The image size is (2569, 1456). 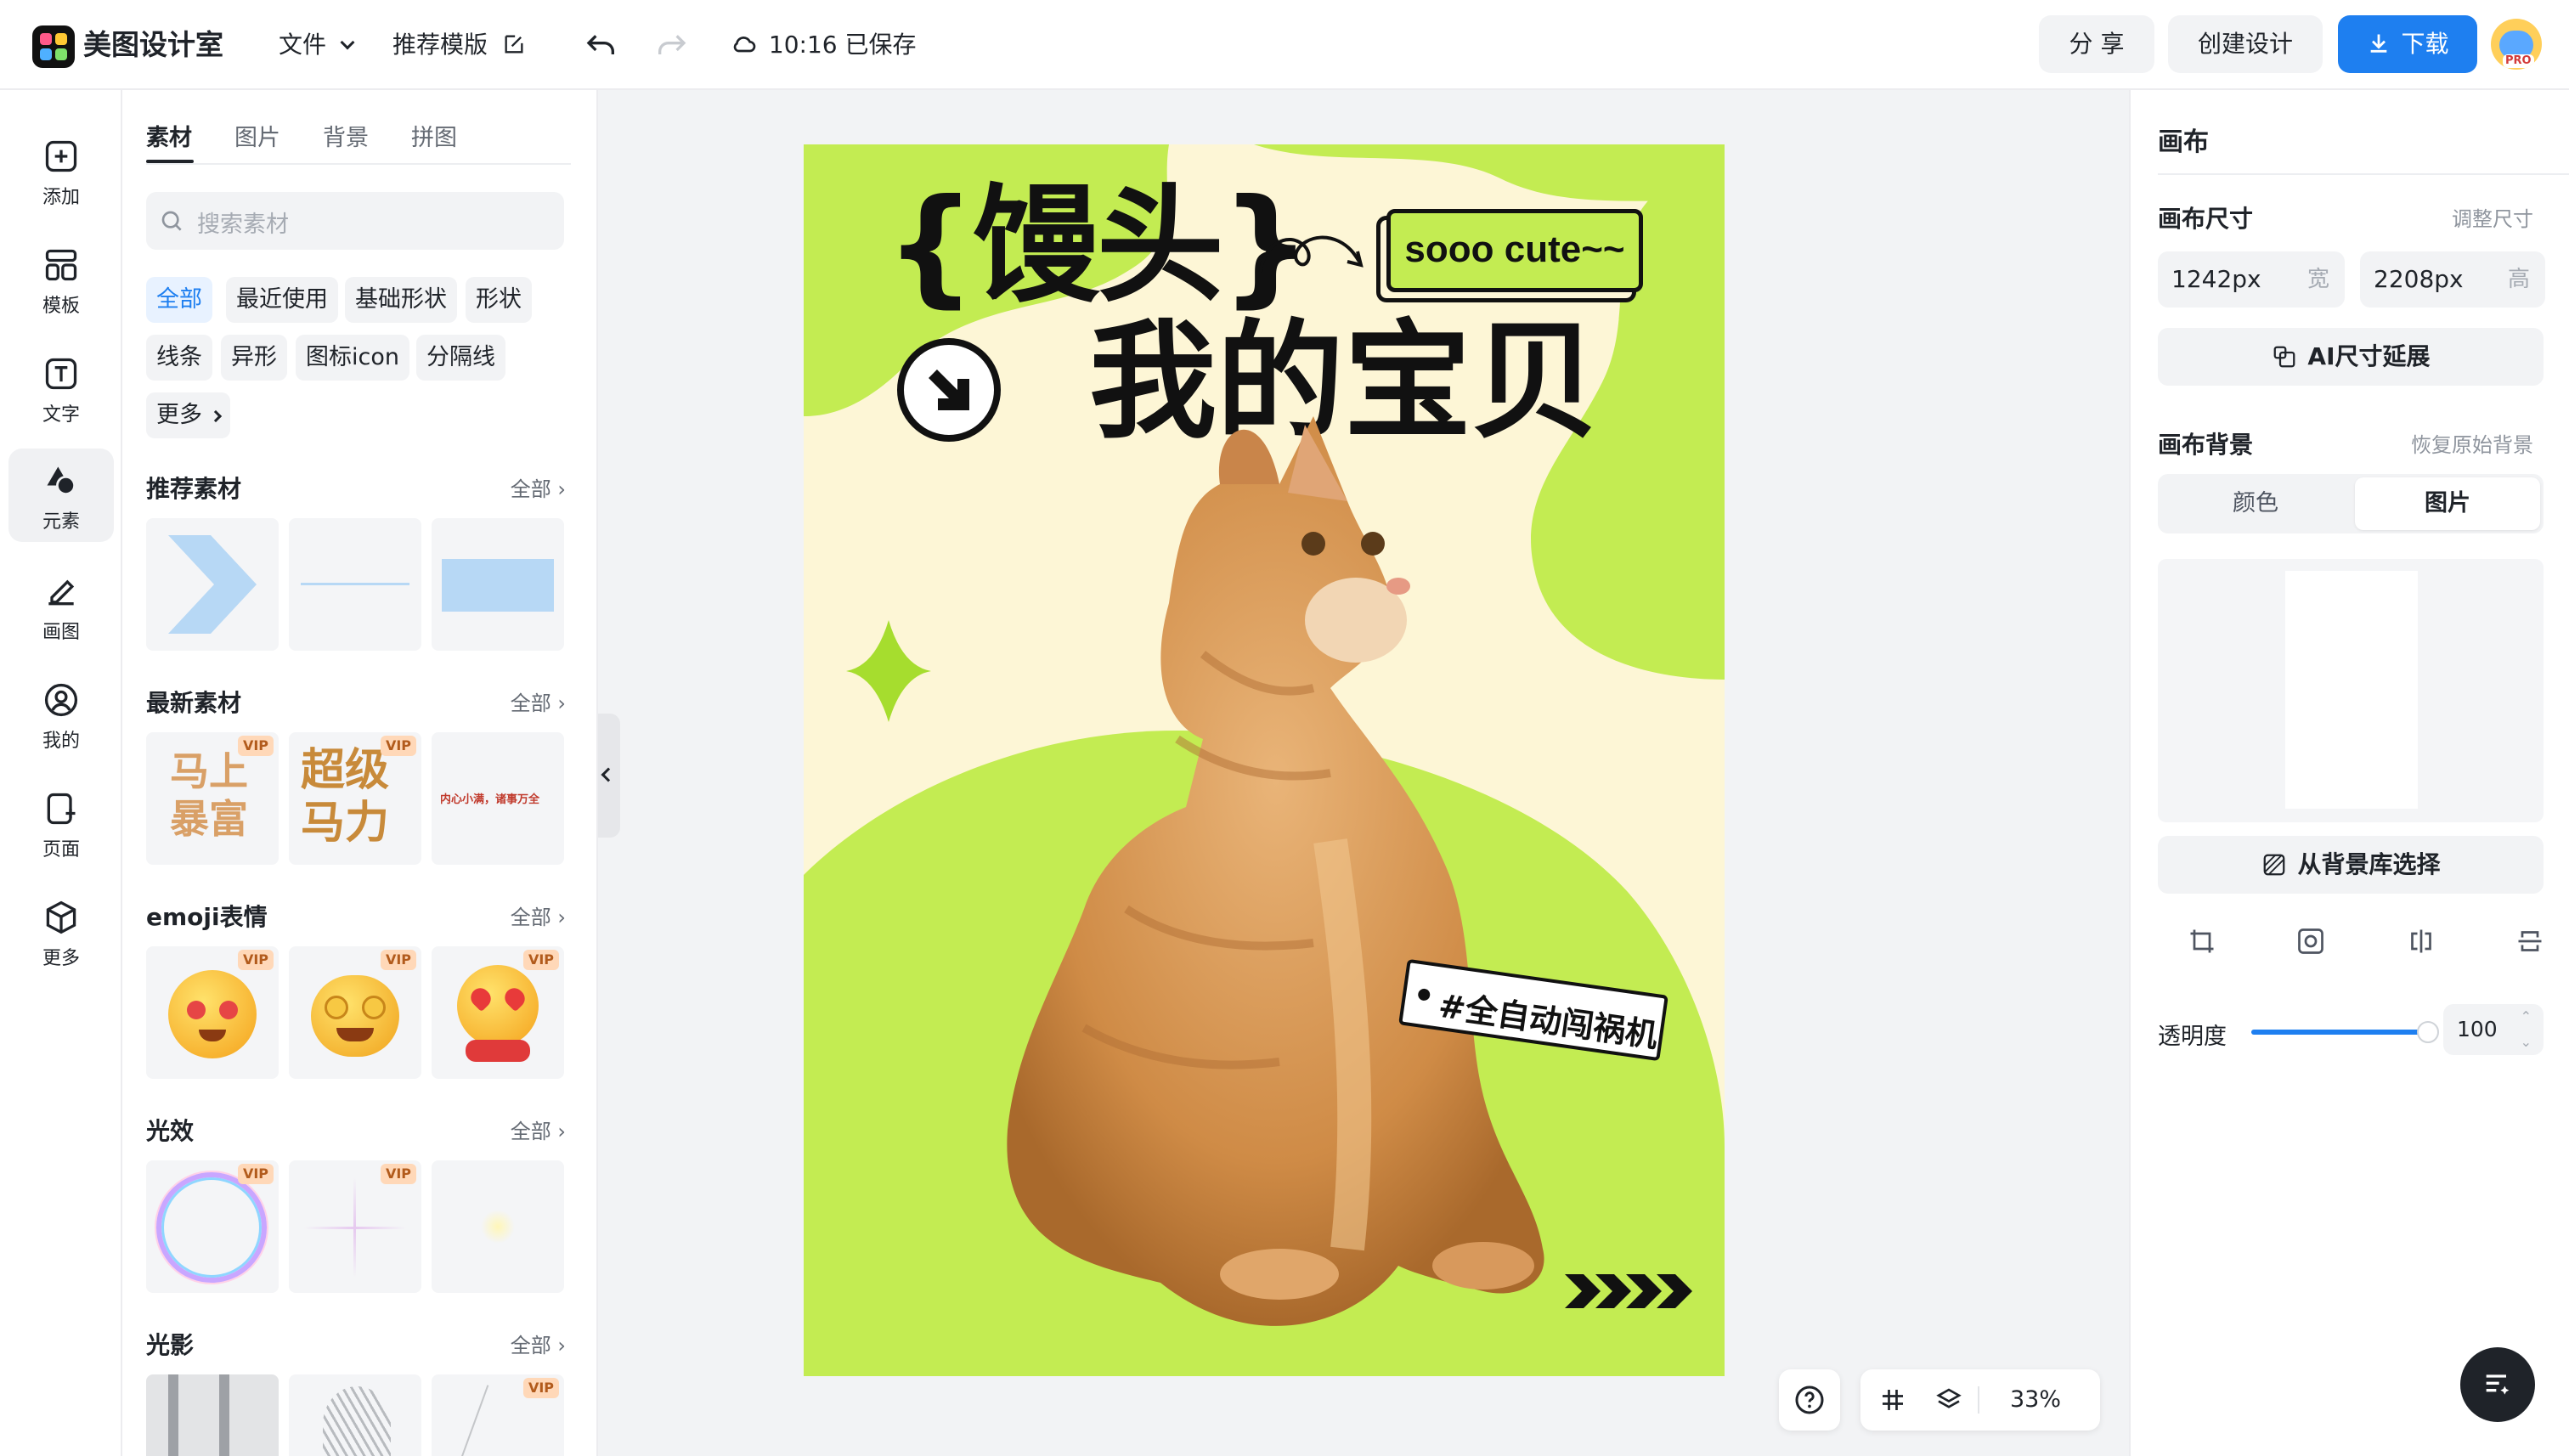 I want to click on asset-tile-rectangle, so click(x=498, y=584).